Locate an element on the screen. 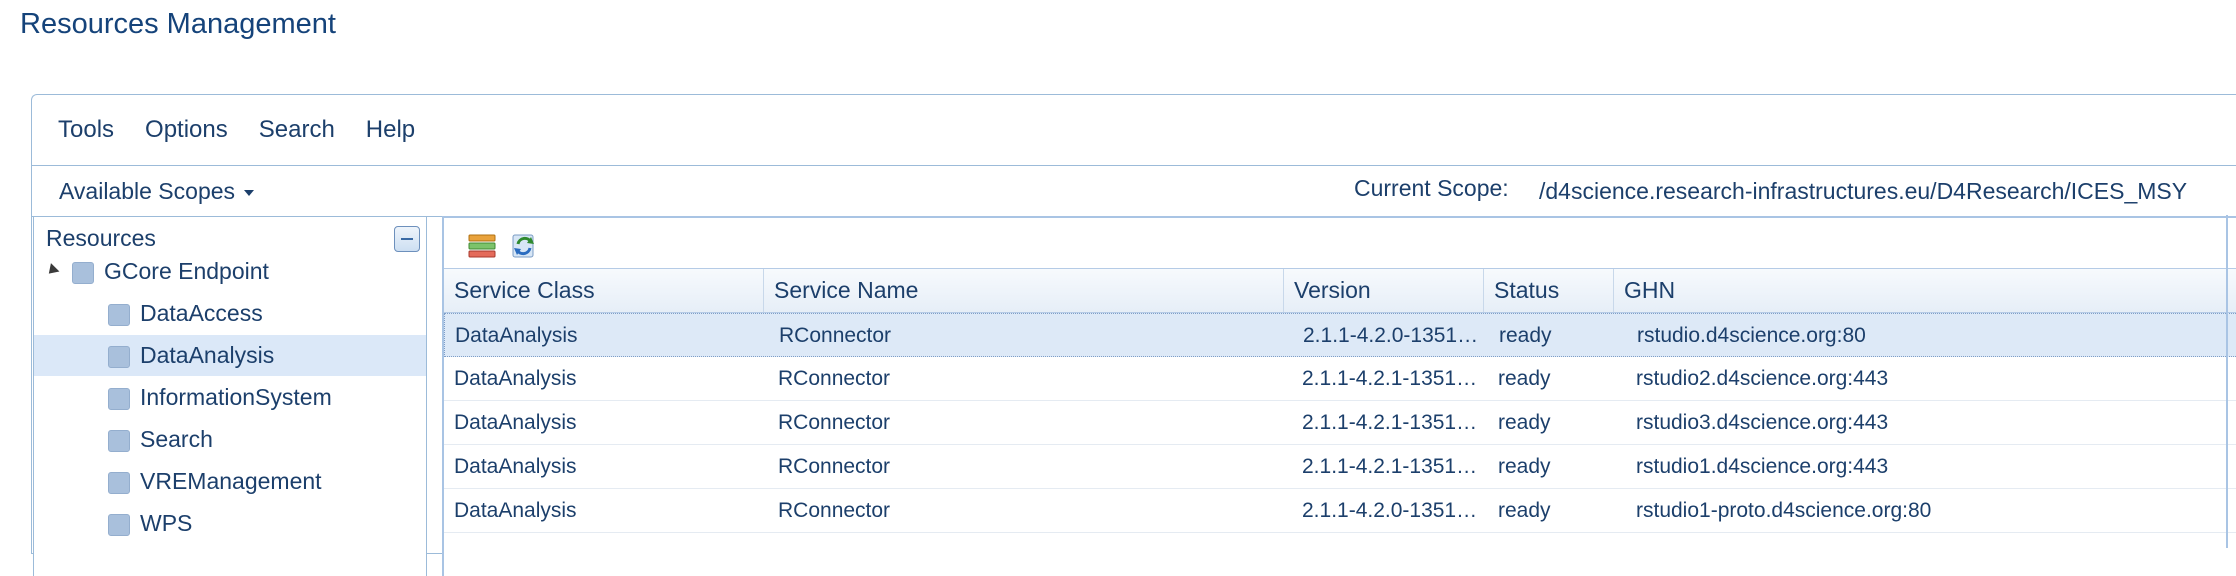  menu-search: Search is located at coordinates (297, 130).